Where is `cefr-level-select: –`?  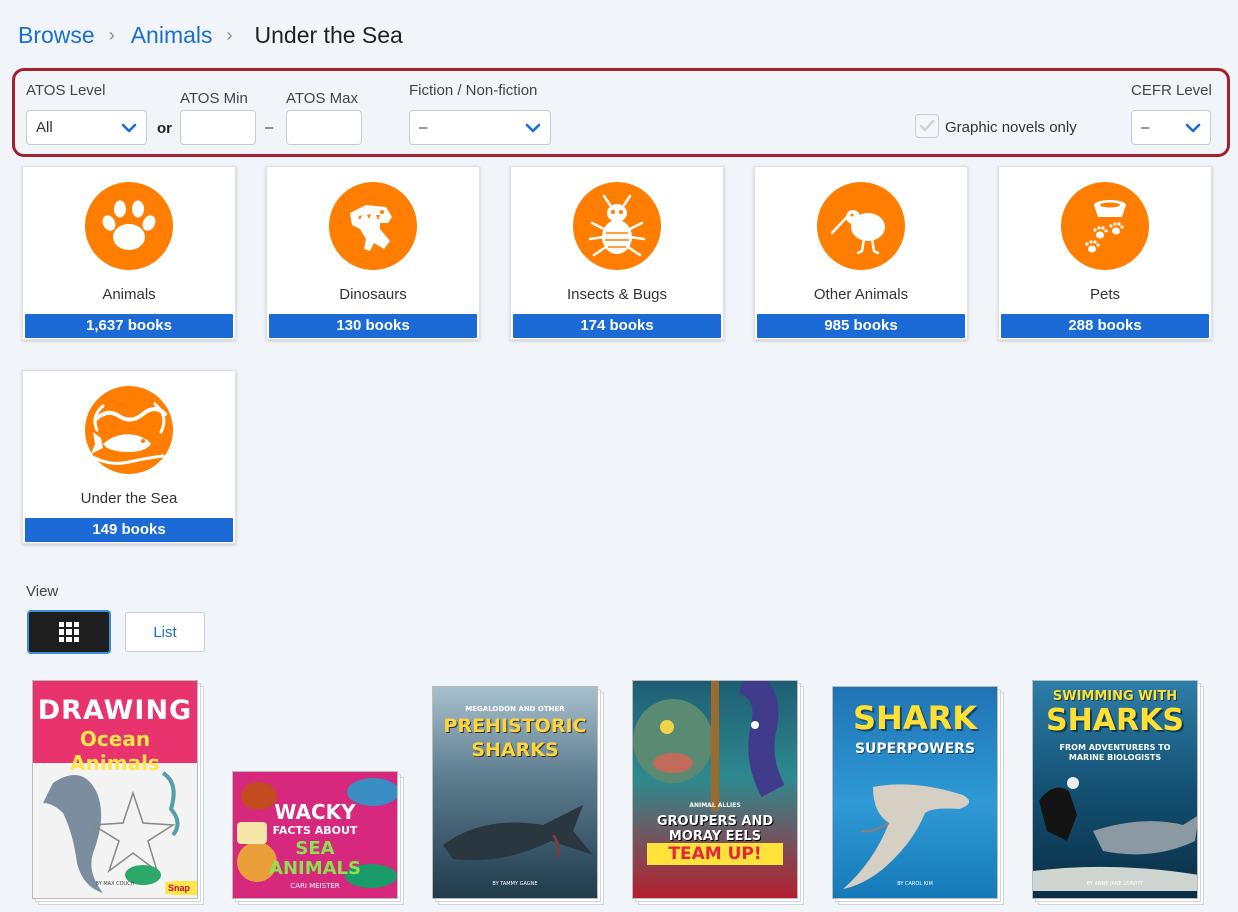
cefr-level-select: – is located at coordinates (1171, 127).